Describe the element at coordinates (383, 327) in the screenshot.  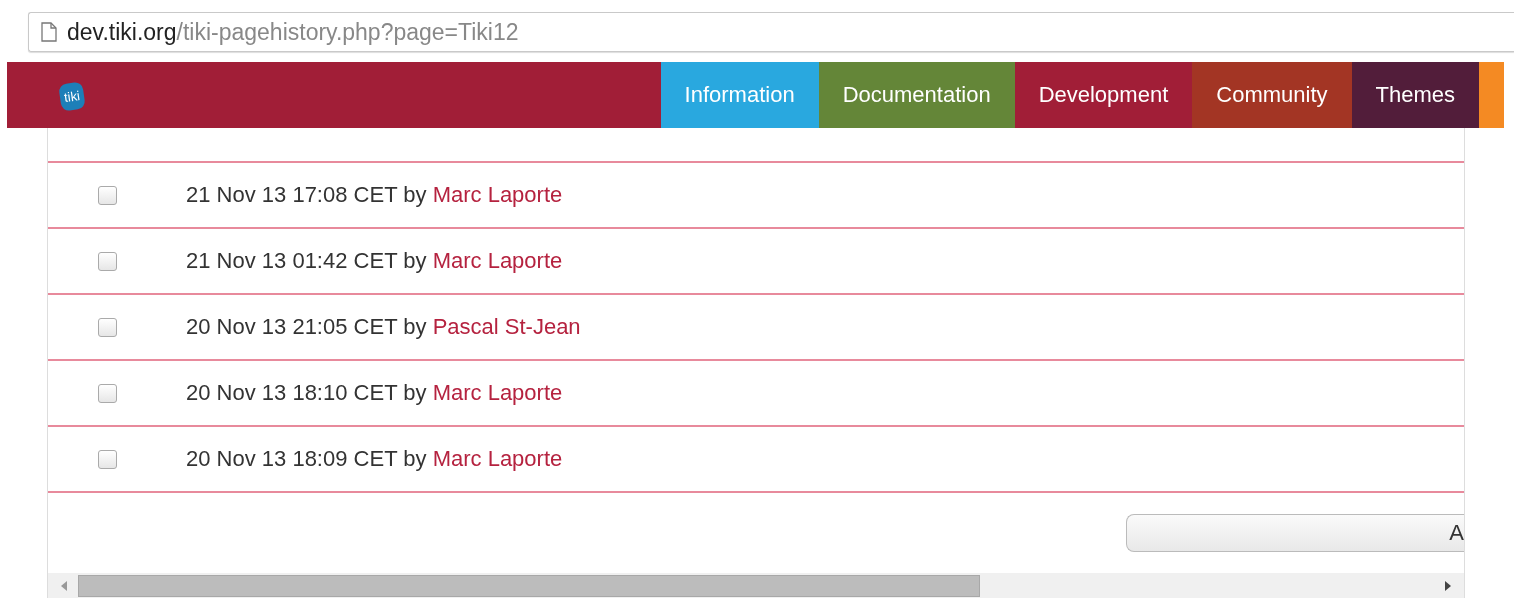
I see `history-entry: 20 Nov 13 21:05 CET by Pascal St-Jean` at that location.